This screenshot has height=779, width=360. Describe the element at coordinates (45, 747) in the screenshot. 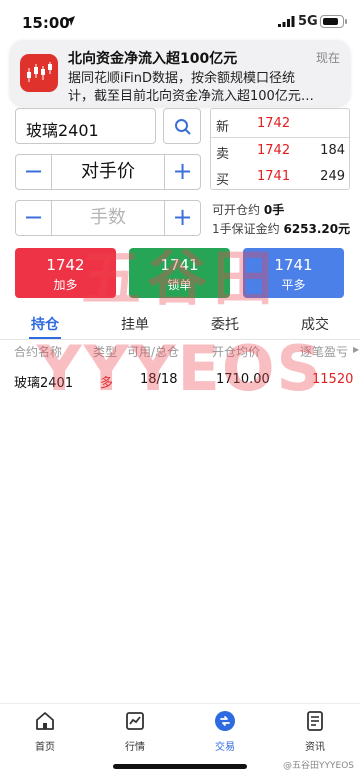

I see `nav-label: 首页` at that location.